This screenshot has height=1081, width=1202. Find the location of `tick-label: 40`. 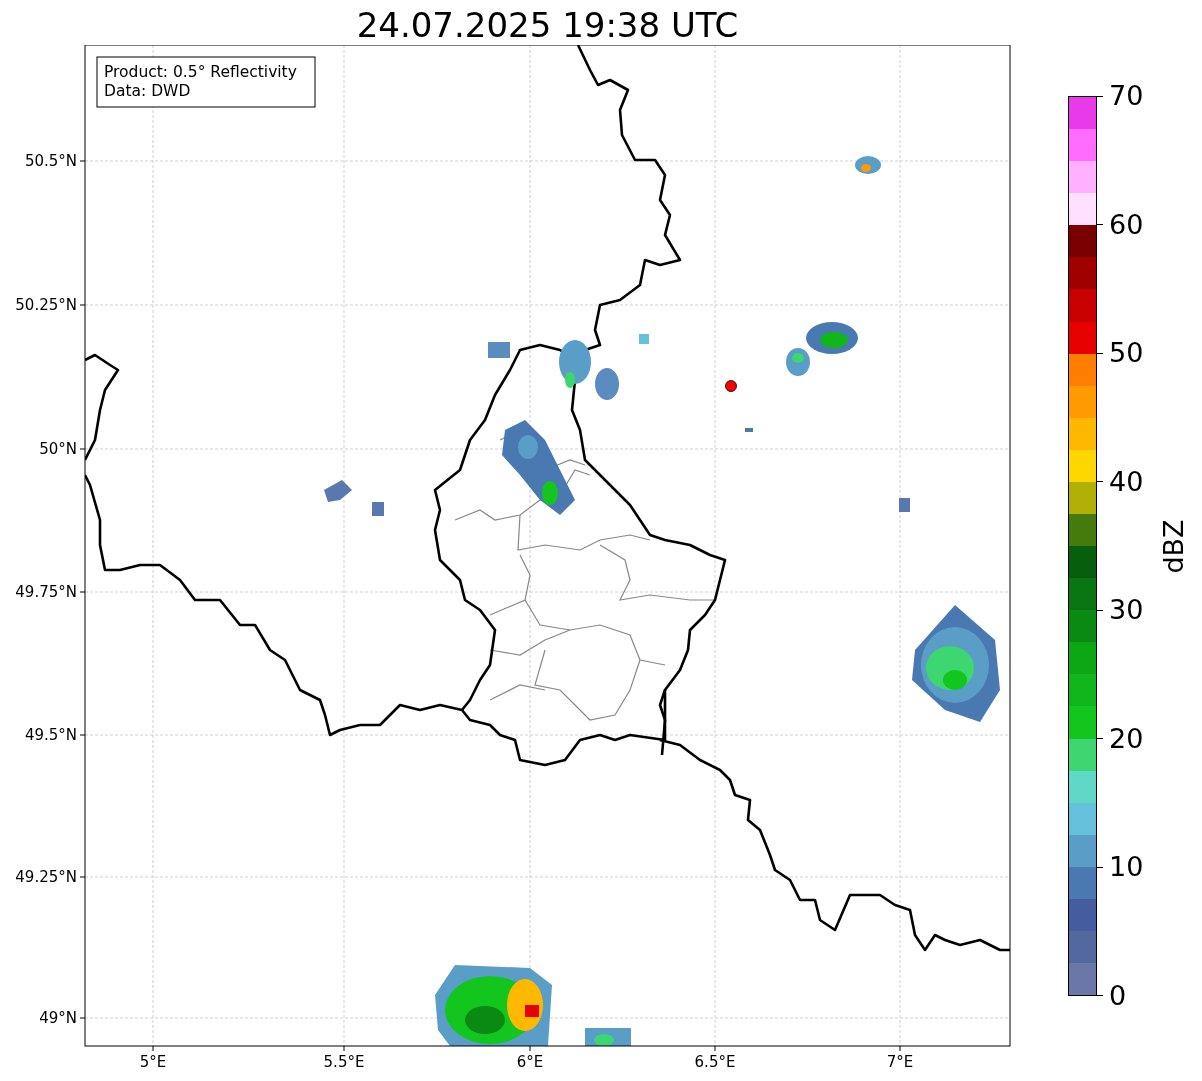

tick-label: 40 is located at coordinates (1126, 481).